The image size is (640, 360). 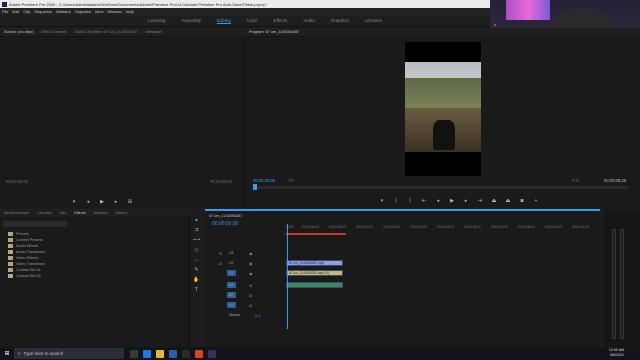 I want to click on pen-tool-icon: ✎, so click(x=196, y=270).